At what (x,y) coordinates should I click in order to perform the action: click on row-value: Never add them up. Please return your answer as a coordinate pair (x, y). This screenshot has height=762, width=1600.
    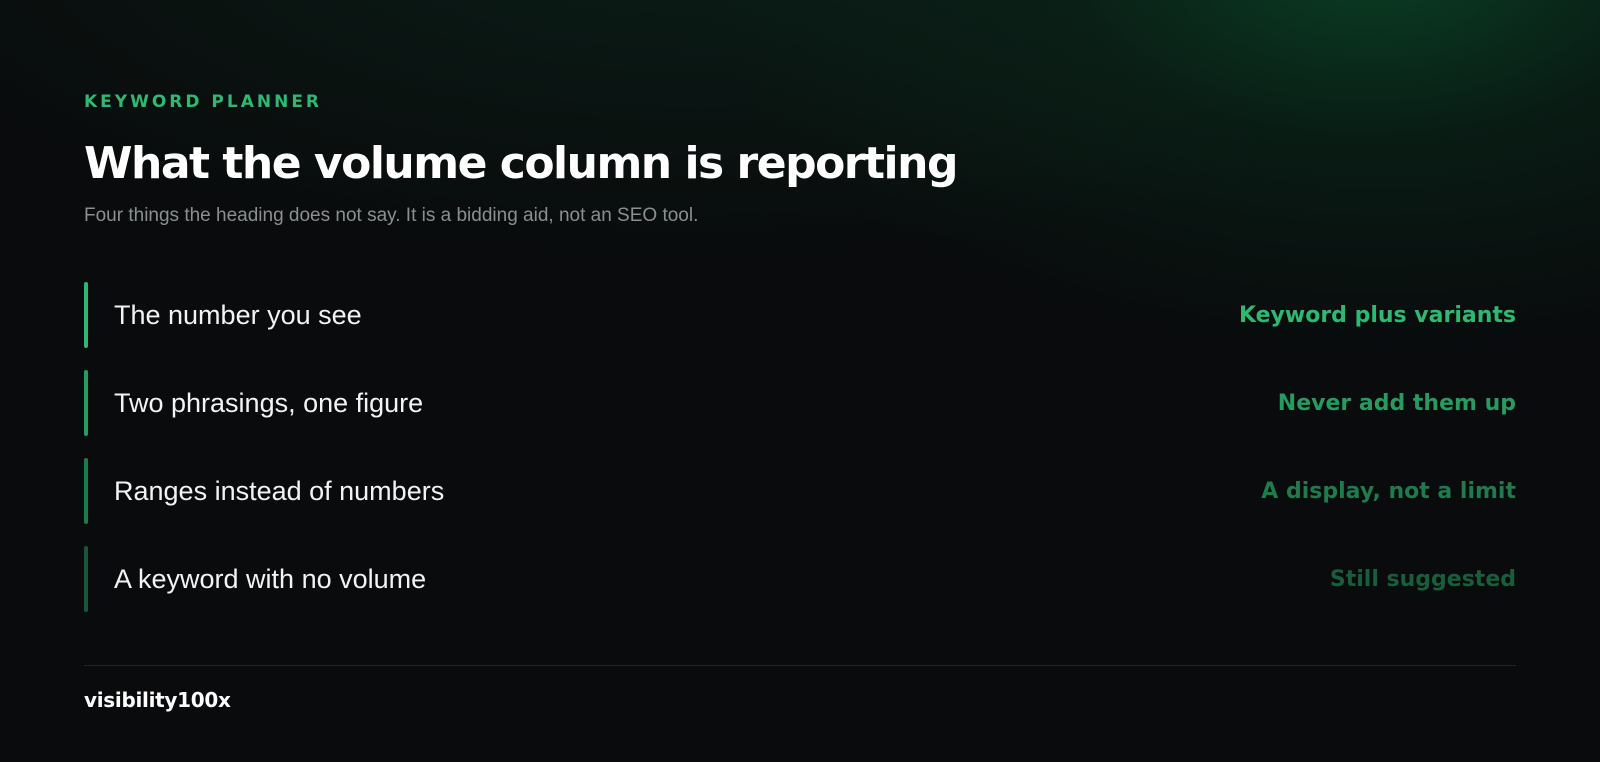
    Looking at the image, I should click on (1396, 403).